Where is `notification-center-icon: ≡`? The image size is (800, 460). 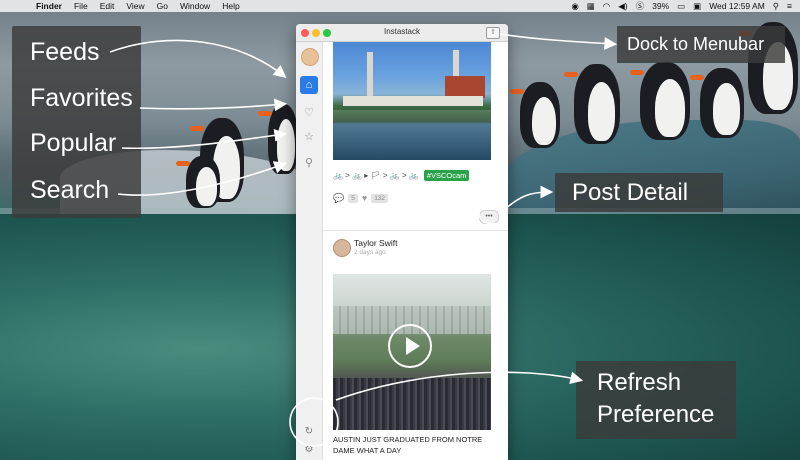 notification-center-icon: ≡ is located at coordinates (789, 6).